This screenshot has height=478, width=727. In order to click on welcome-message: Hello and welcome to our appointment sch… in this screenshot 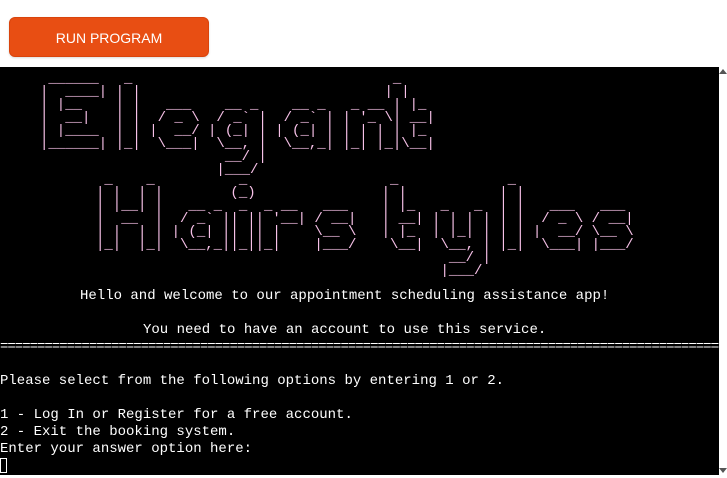, I will do `click(345, 296)`.